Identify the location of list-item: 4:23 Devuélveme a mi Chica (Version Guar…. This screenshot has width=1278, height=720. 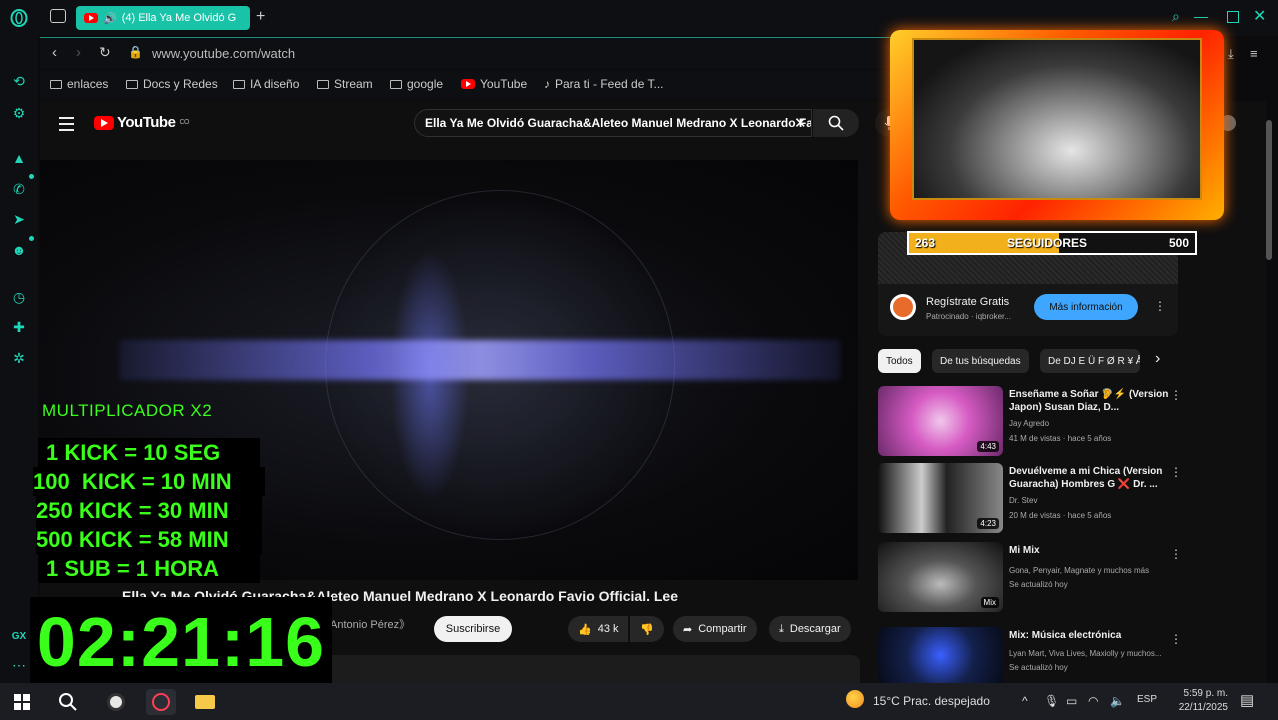
(1030, 499).